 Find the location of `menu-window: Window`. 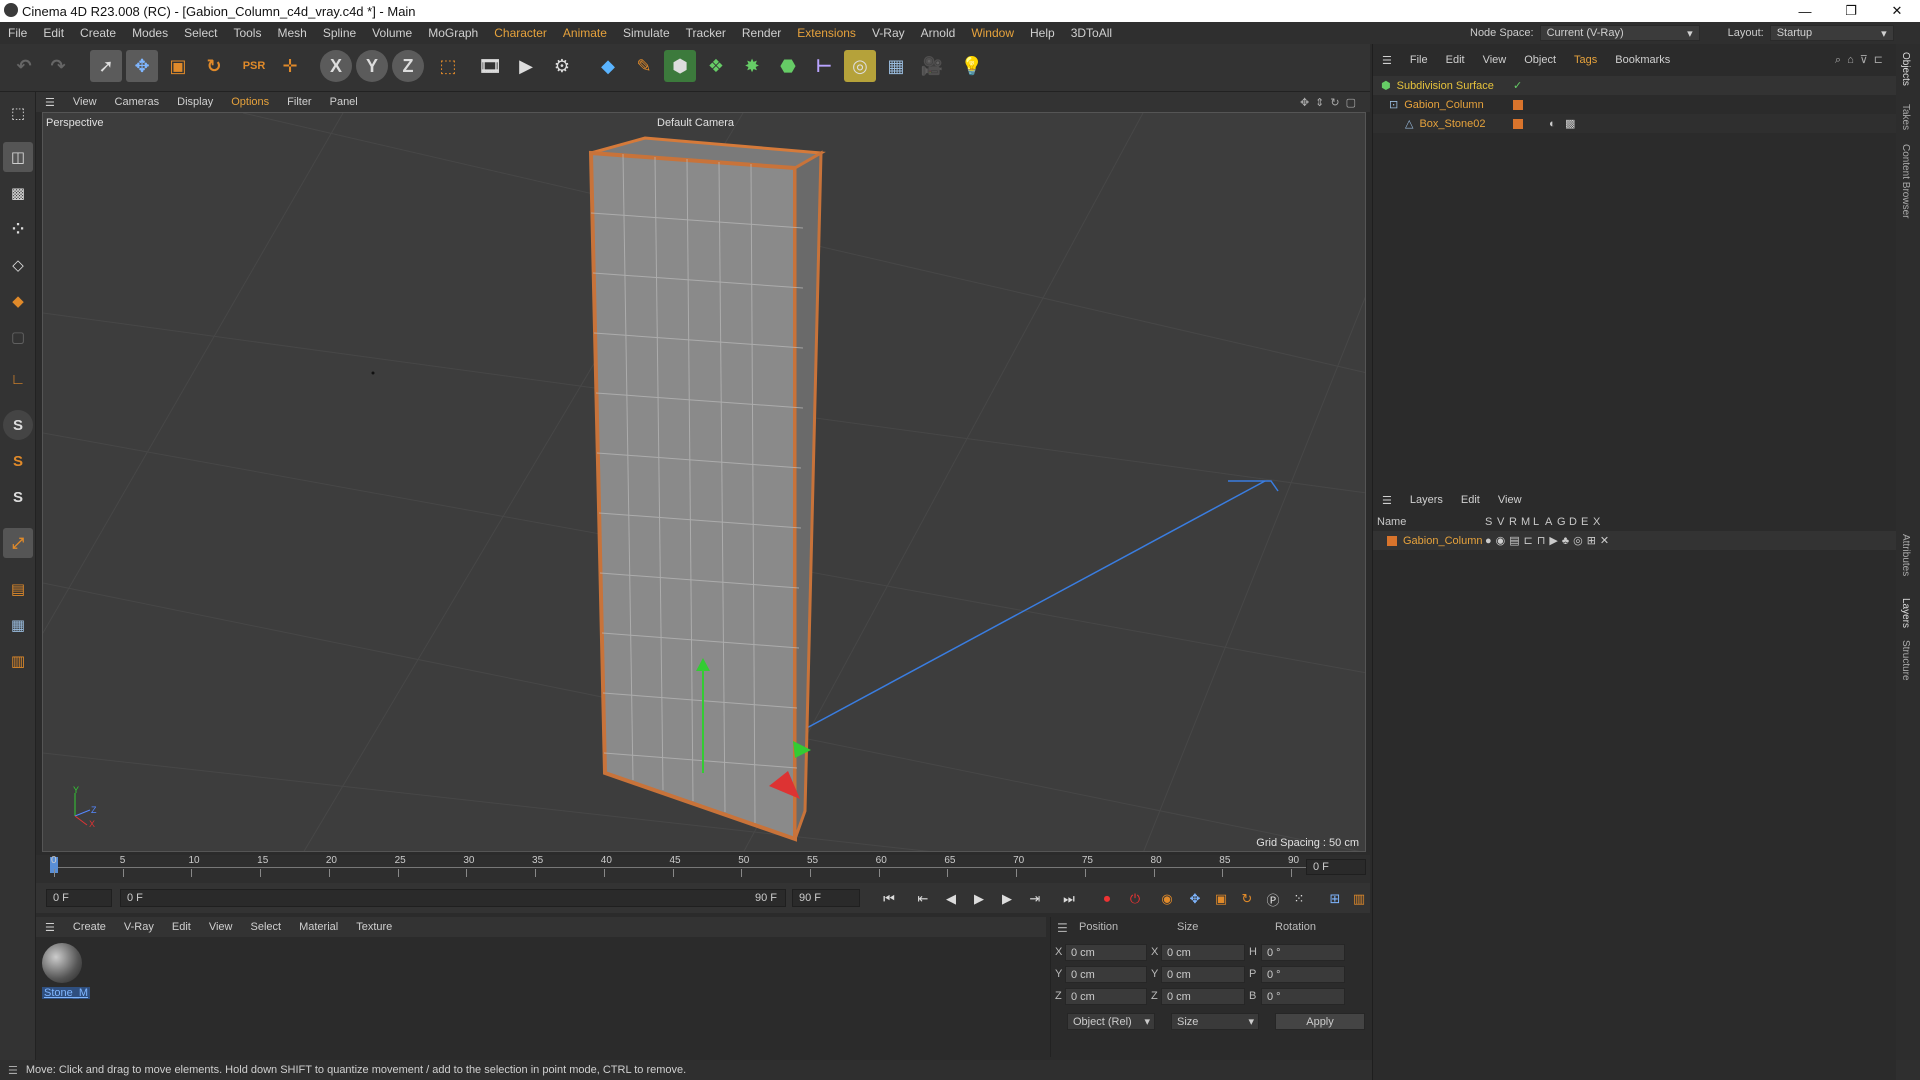

menu-window: Window is located at coordinates (992, 33).